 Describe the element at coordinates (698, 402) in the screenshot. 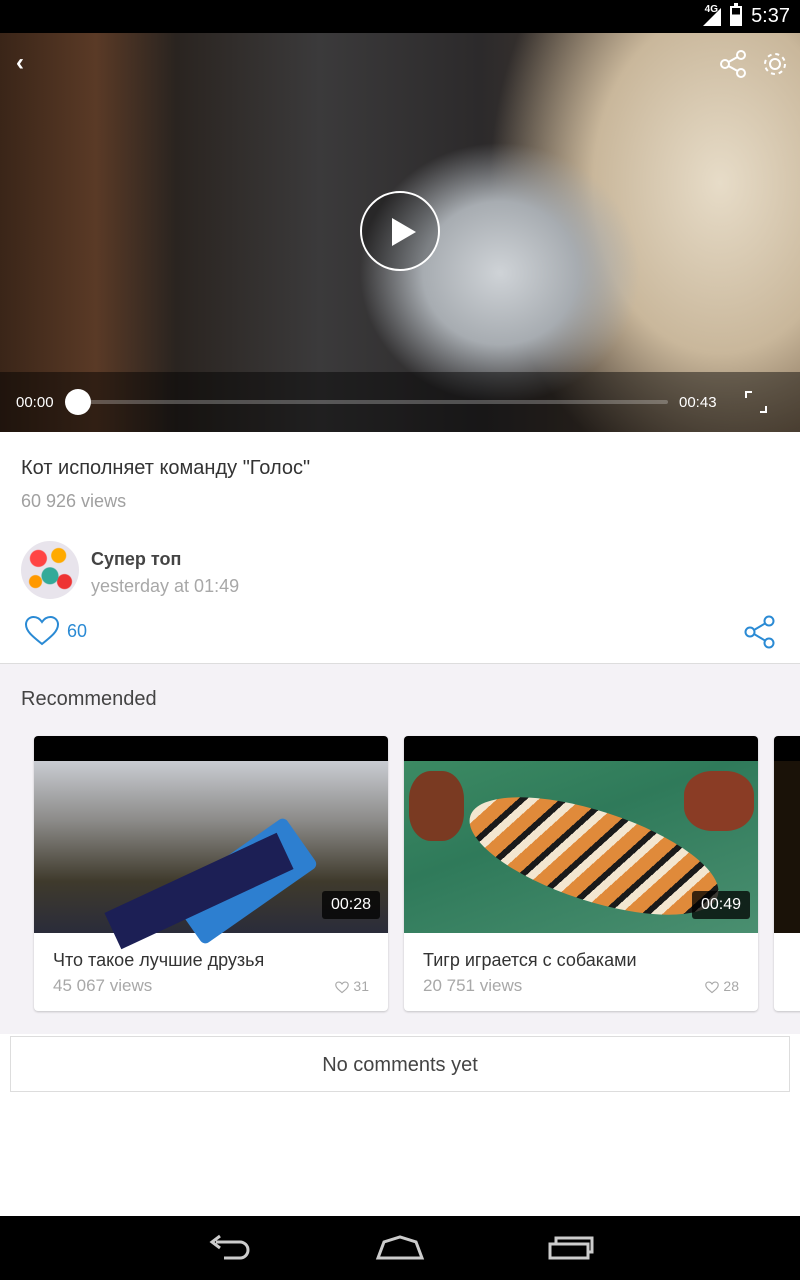

I see `duration: 00:43` at that location.